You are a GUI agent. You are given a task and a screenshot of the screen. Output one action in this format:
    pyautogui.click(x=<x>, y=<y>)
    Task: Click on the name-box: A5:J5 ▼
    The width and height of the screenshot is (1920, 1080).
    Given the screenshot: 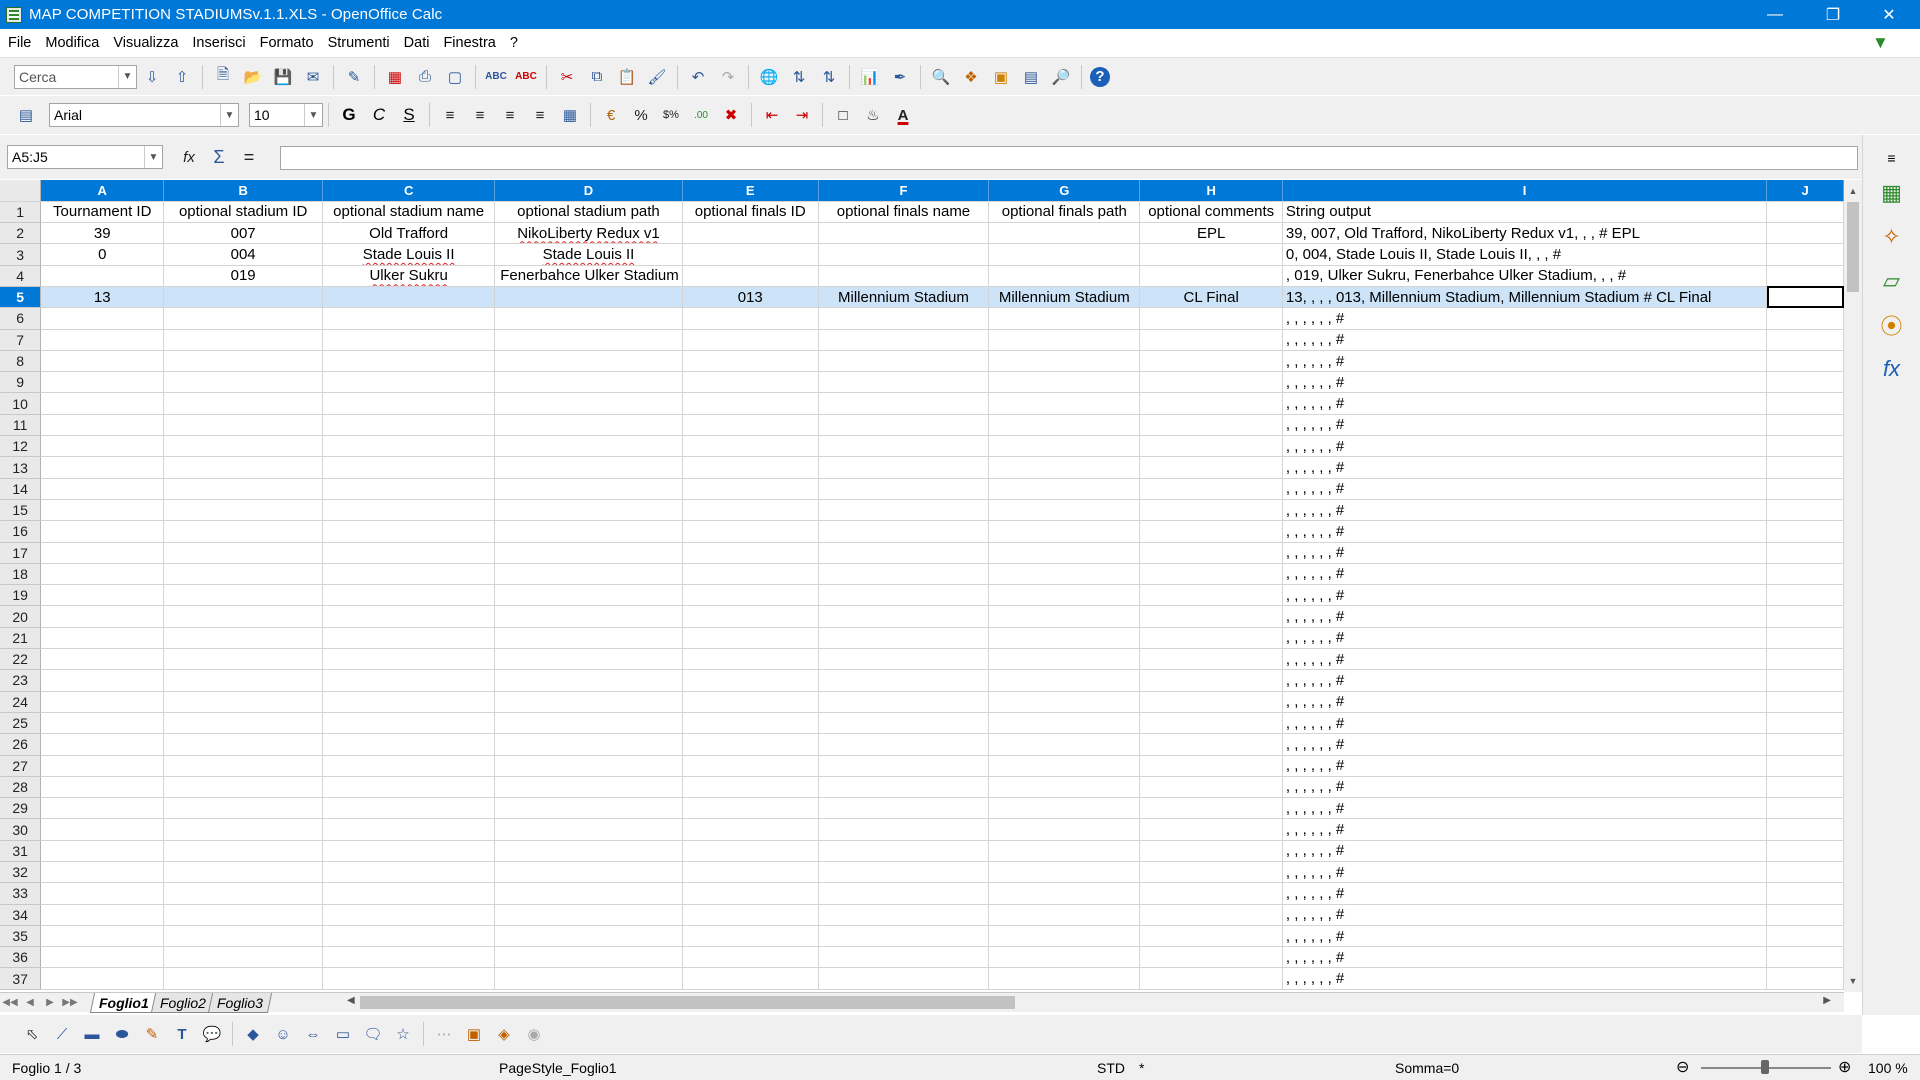 What is the action you would take?
    pyautogui.click(x=85, y=157)
    